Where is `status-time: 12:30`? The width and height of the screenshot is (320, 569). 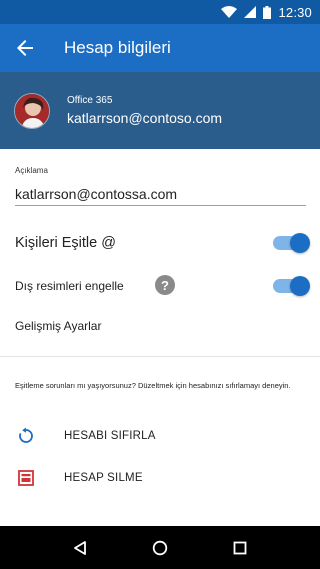 status-time: 12:30 is located at coordinates (295, 12).